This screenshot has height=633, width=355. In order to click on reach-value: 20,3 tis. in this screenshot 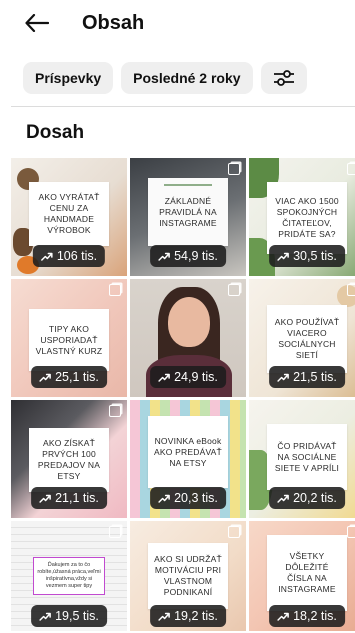, I will do `click(196, 498)`.